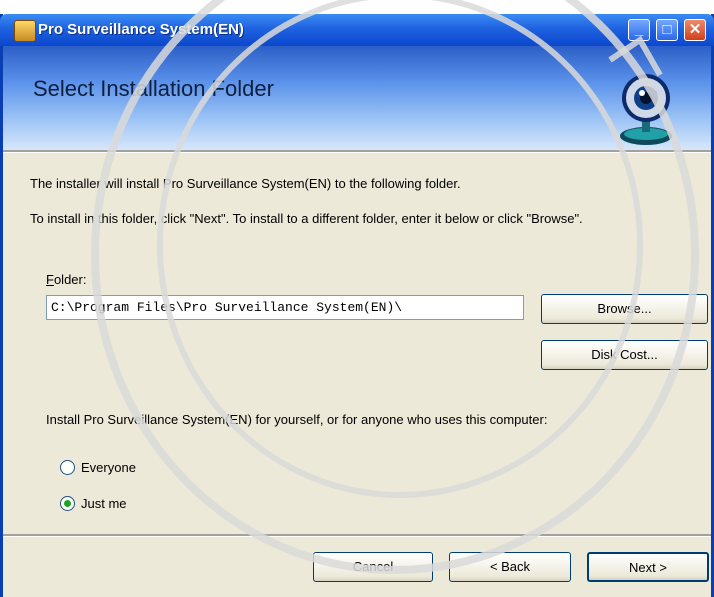 The width and height of the screenshot is (714, 597). I want to click on back-button: < Back, so click(510, 567).